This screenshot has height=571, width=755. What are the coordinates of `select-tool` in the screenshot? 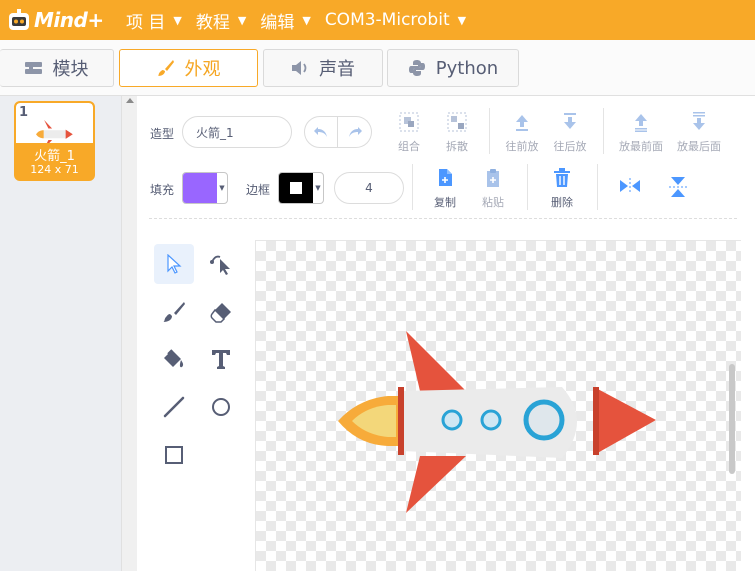 It's located at (174, 264).